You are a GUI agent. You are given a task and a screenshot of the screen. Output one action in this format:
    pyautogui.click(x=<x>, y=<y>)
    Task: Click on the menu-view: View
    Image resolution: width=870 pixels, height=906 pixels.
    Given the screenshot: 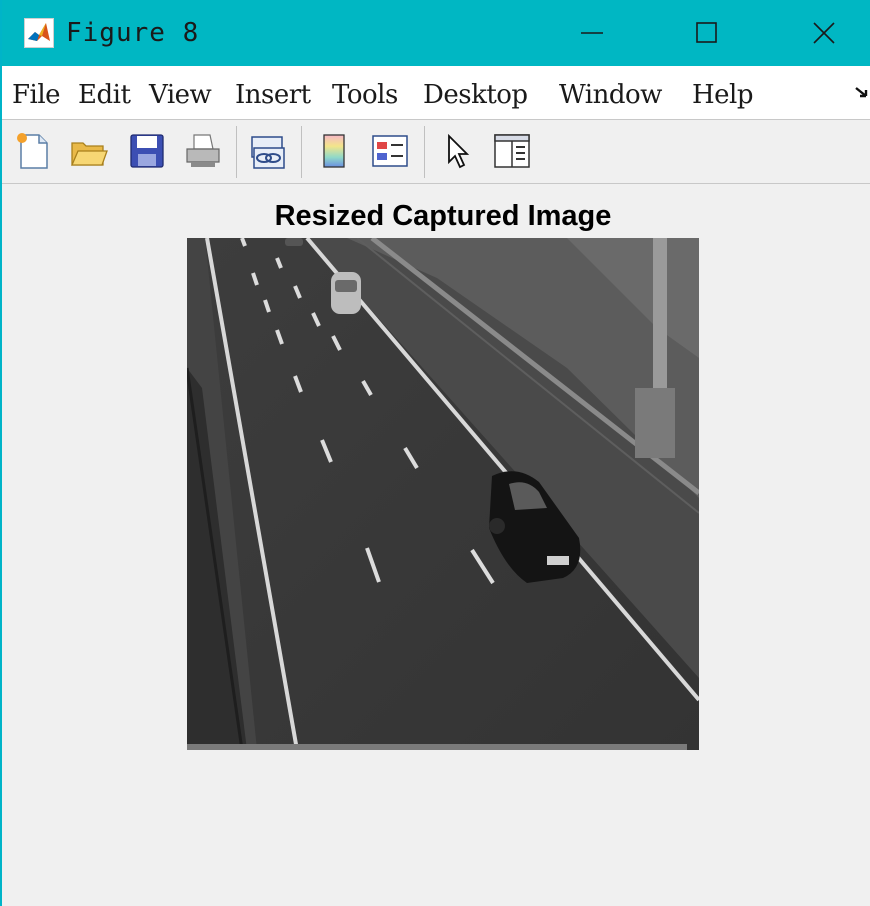 What is the action you would take?
    pyautogui.click(x=180, y=95)
    